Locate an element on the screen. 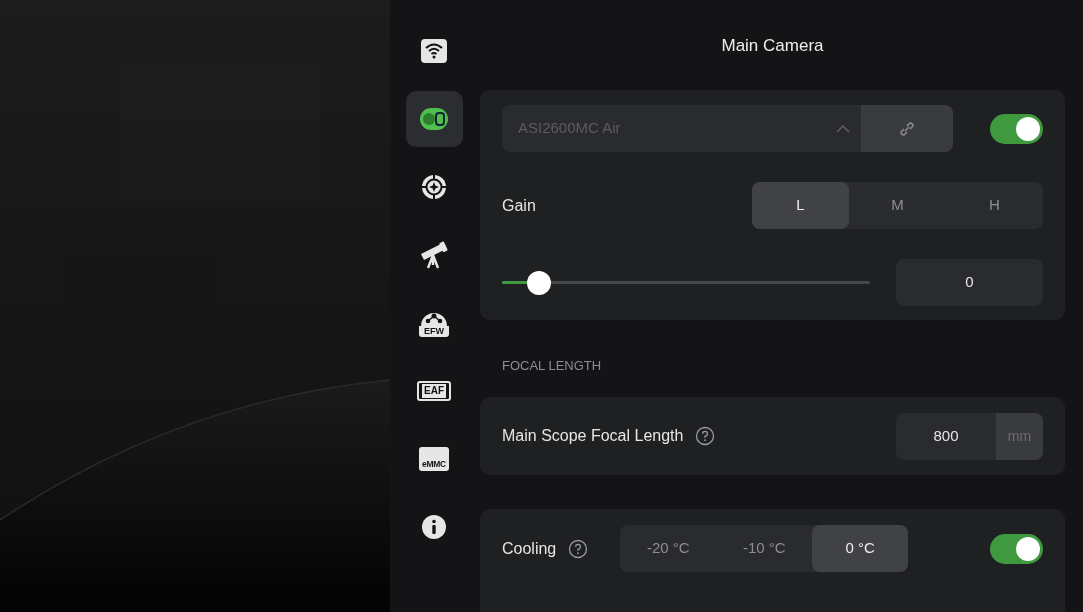 This screenshot has width=1083, height=612. gain-slider is located at coordinates (686, 282).